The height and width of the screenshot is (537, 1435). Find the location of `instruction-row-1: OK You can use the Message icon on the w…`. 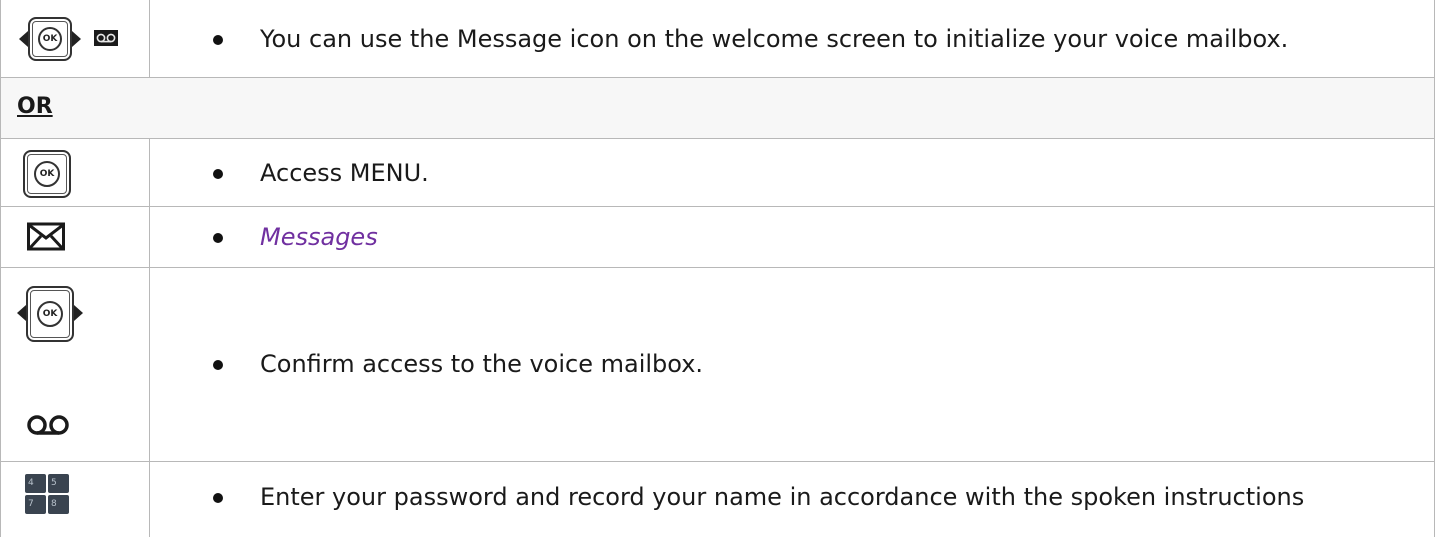

instruction-row-1: OK You can use the Message icon on the w… is located at coordinates (717, 39).